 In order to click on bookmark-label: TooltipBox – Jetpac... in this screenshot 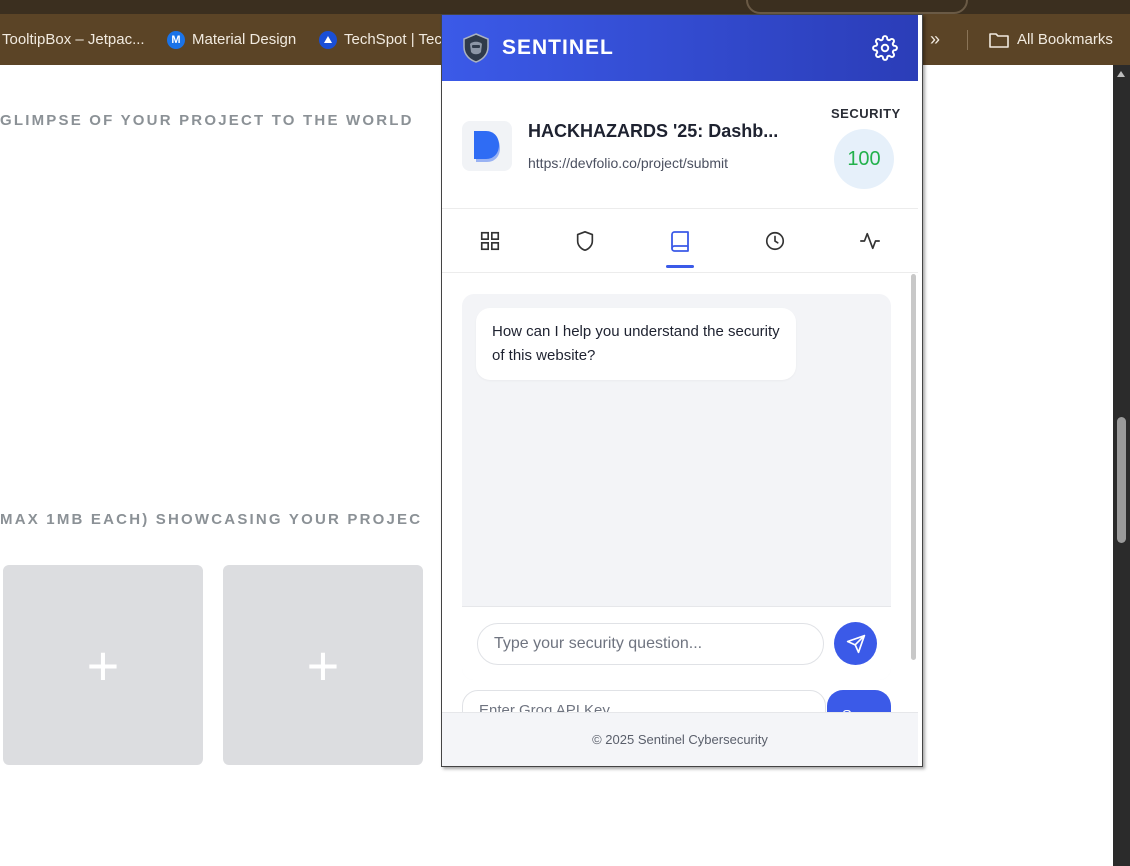, I will do `click(73, 39)`.